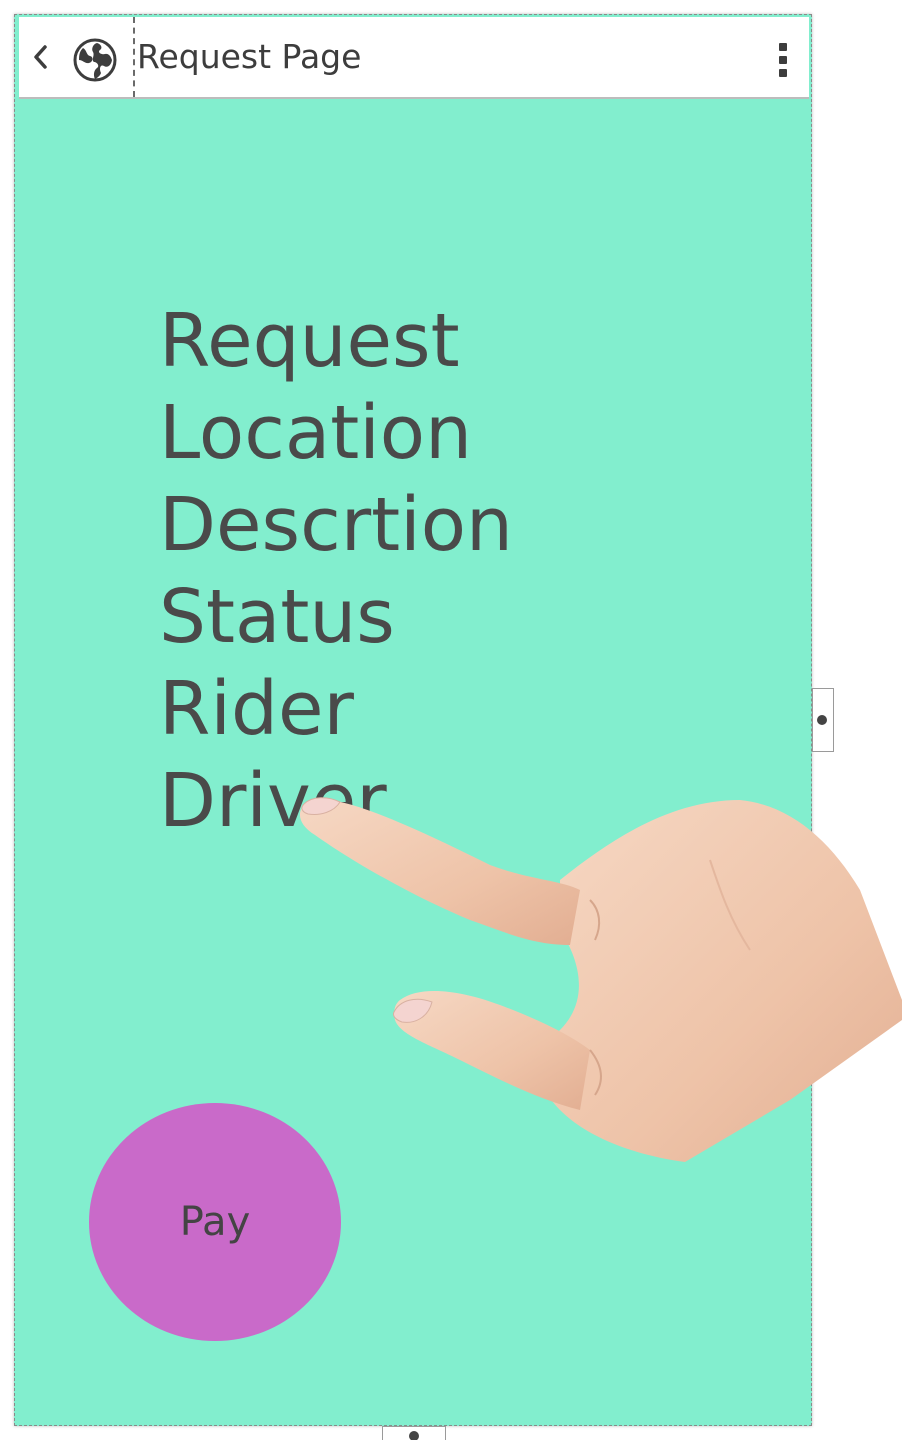  I want to click on page-title: Request Page, so click(249, 56).